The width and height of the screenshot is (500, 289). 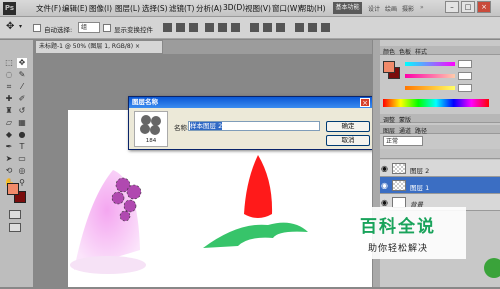 What do you see at coordinates (348, 126) in the screenshot?
I see `ok-button: 确定` at bounding box center [348, 126].